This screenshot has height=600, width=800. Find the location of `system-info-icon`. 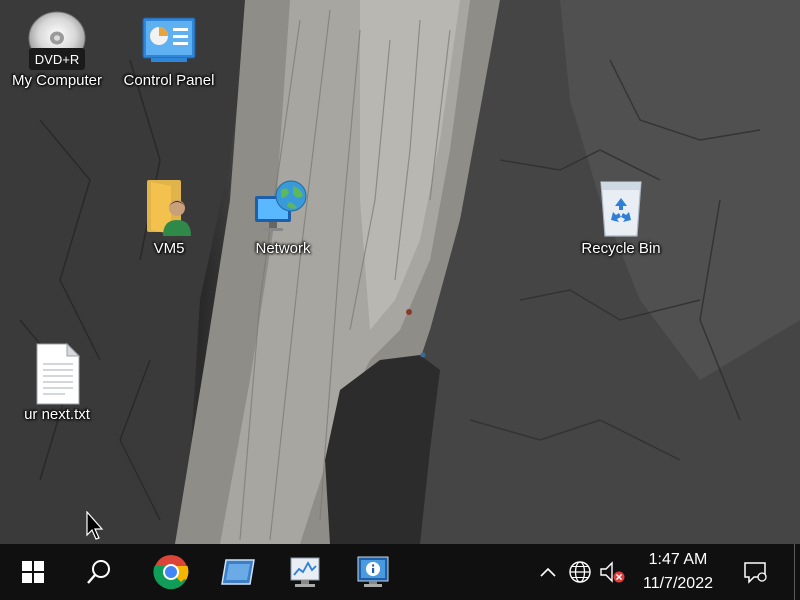

system-info-icon is located at coordinates (373, 571).